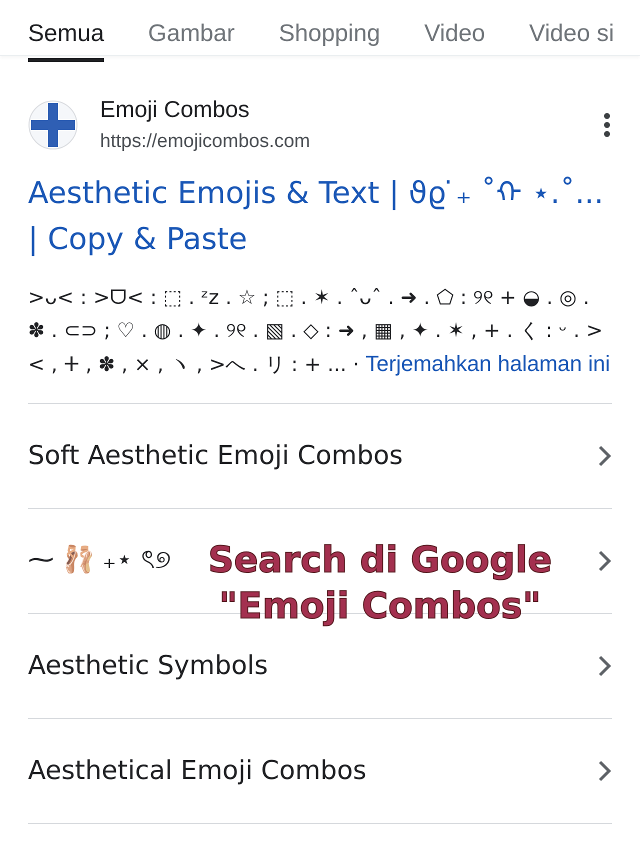 The height and width of the screenshot is (852, 640). I want to click on translate-link: Terjemahkan halaman ini, so click(488, 363).